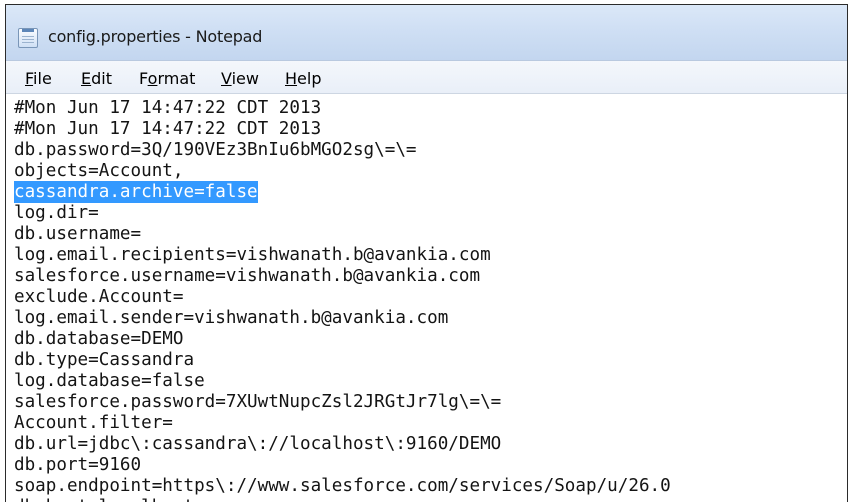  I want to click on title-bar: config.properties - Notepad, so click(426, 32).